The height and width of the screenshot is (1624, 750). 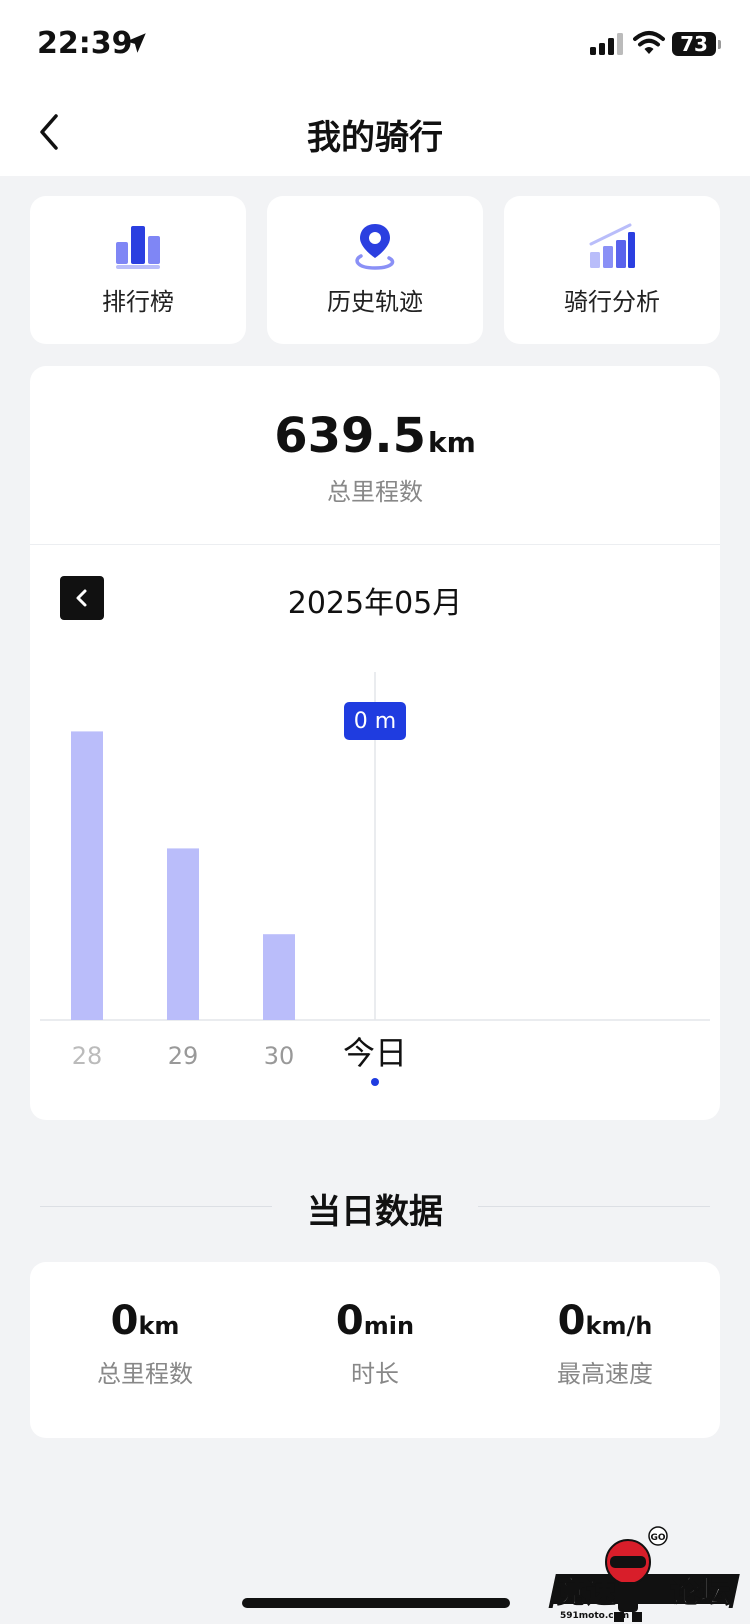 I want to click on location-arrow-icon, so click(x=136, y=43).